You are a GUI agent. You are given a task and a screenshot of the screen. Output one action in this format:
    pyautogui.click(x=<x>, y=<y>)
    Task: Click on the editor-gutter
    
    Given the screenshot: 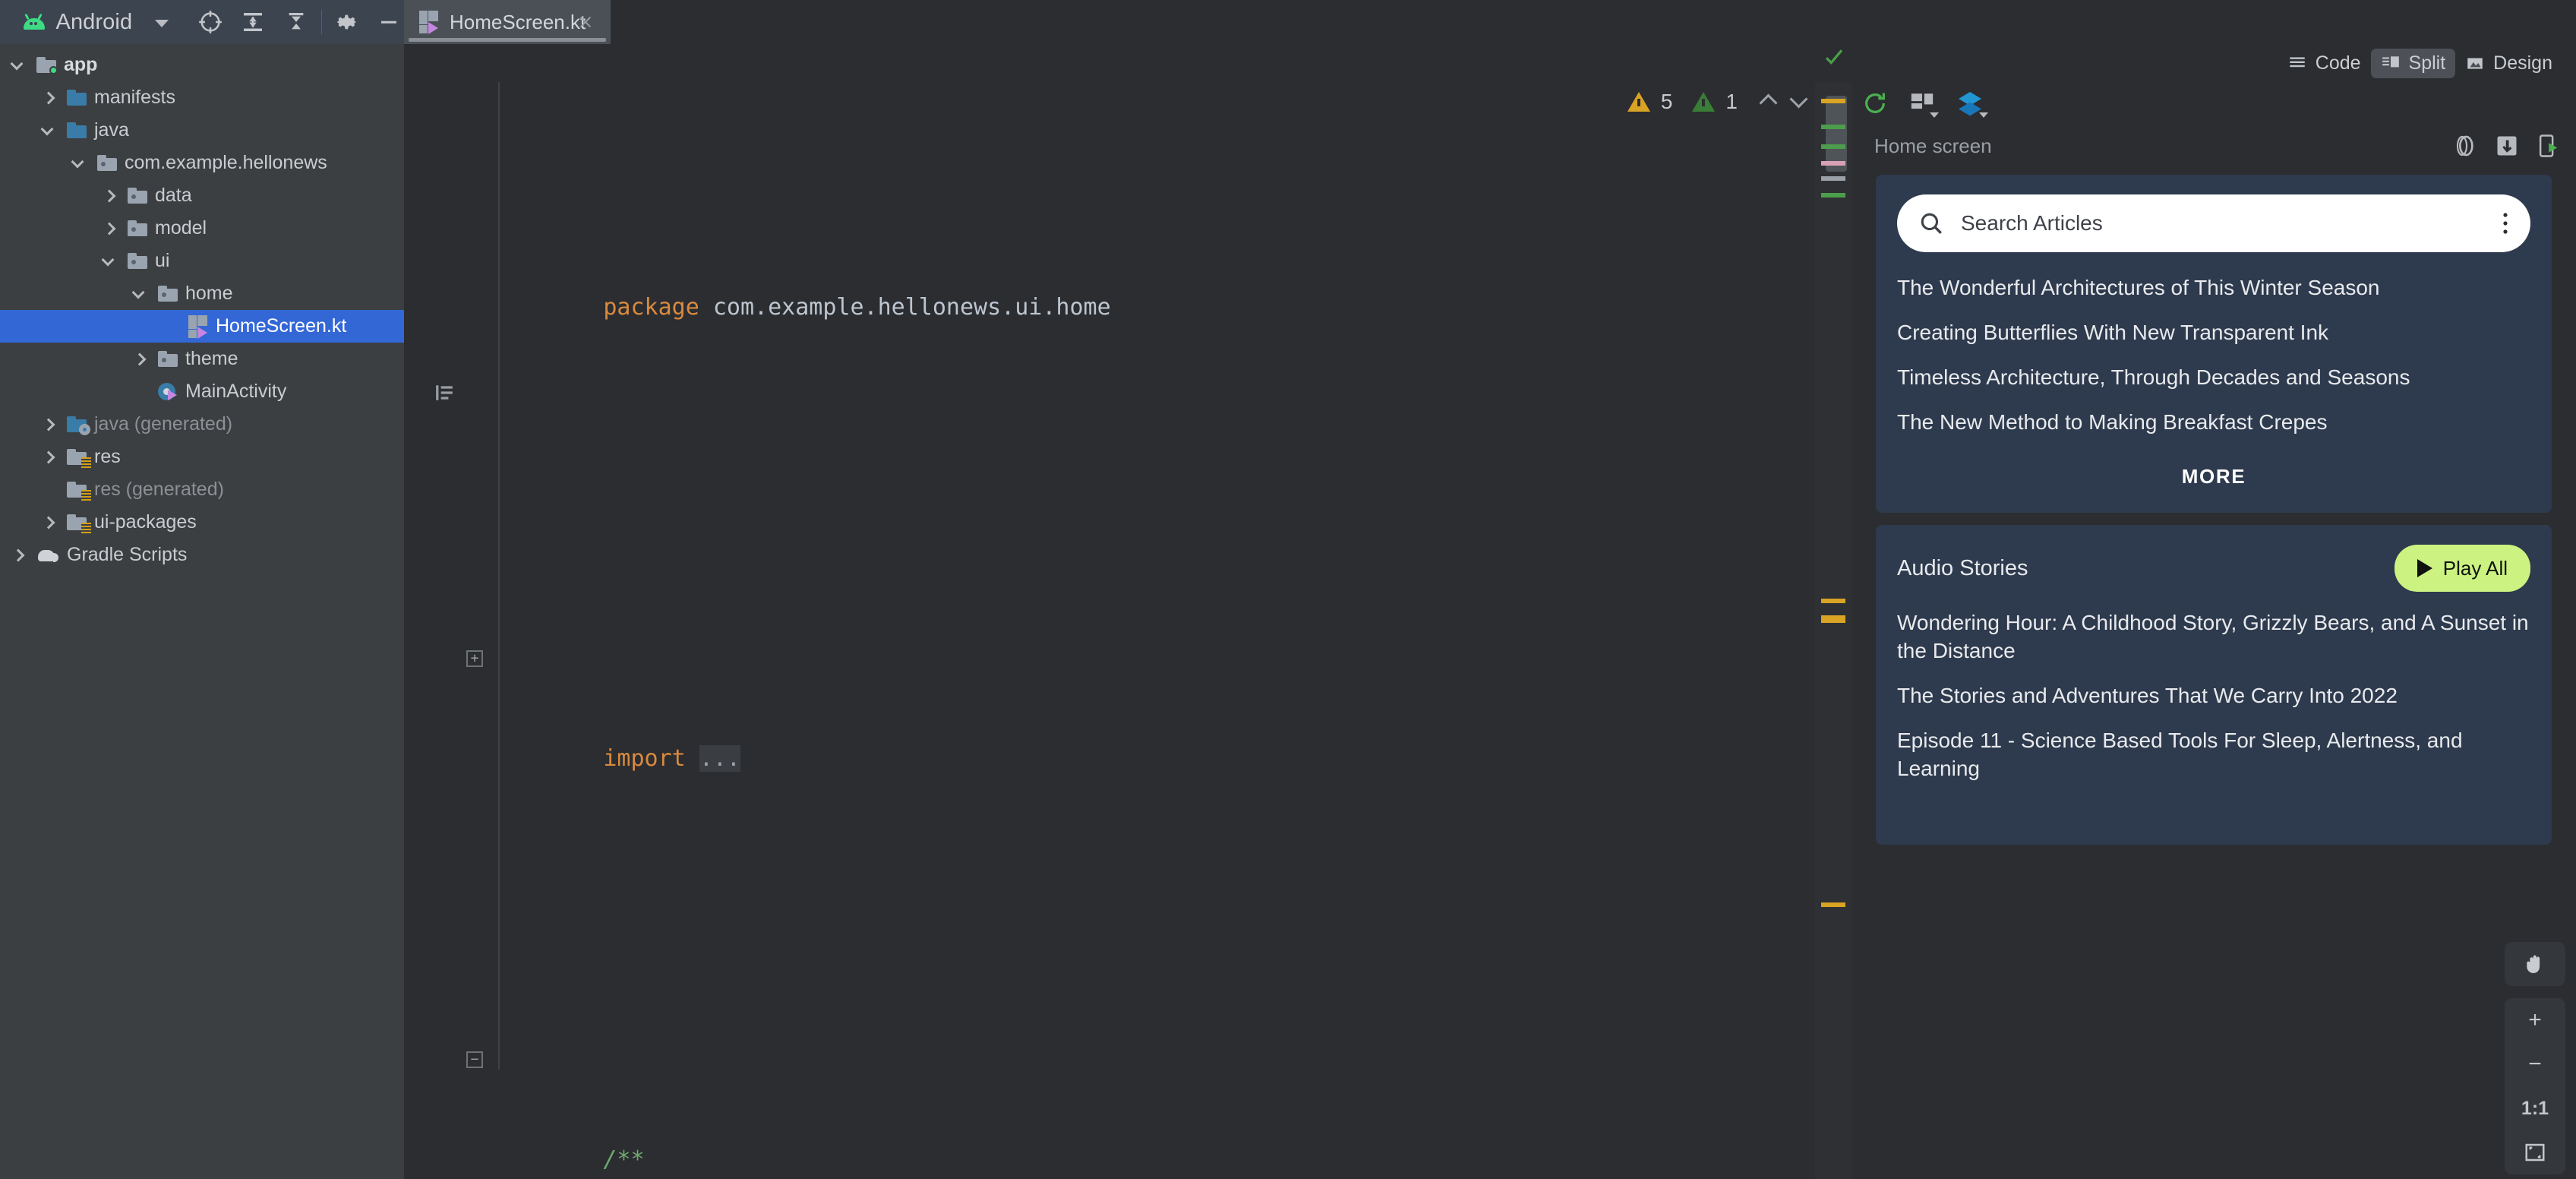 What is the action you would take?
    pyautogui.click(x=446, y=630)
    